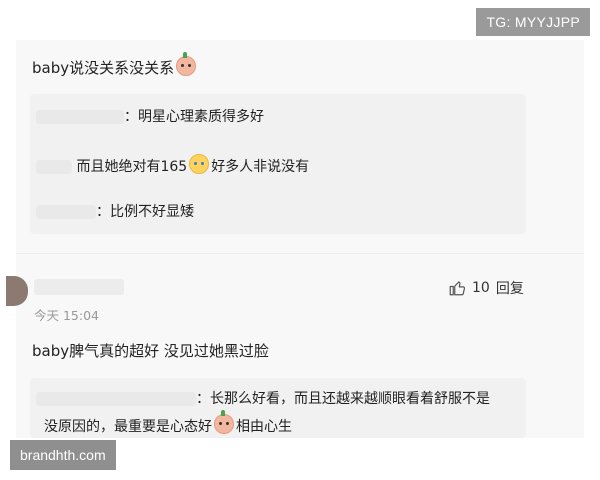  Describe the element at coordinates (264, 427) in the screenshot. I see `reply-text: 相由心生` at that location.